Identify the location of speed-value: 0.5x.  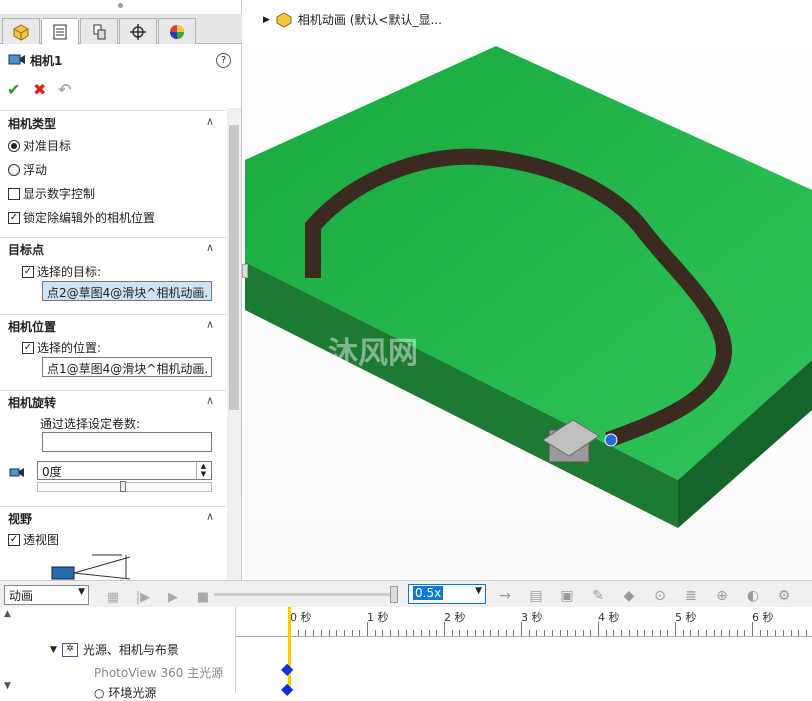
(428, 593).